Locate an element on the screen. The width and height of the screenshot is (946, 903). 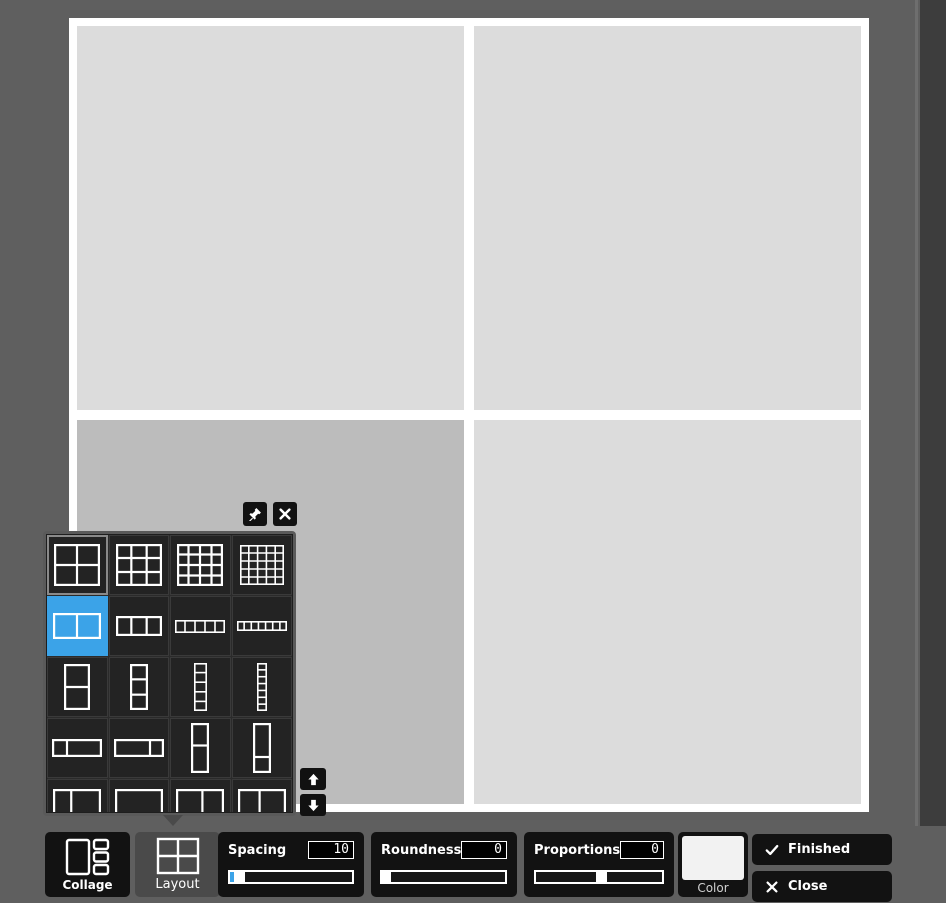
close-label: Close is located at coordinates (808, 886).